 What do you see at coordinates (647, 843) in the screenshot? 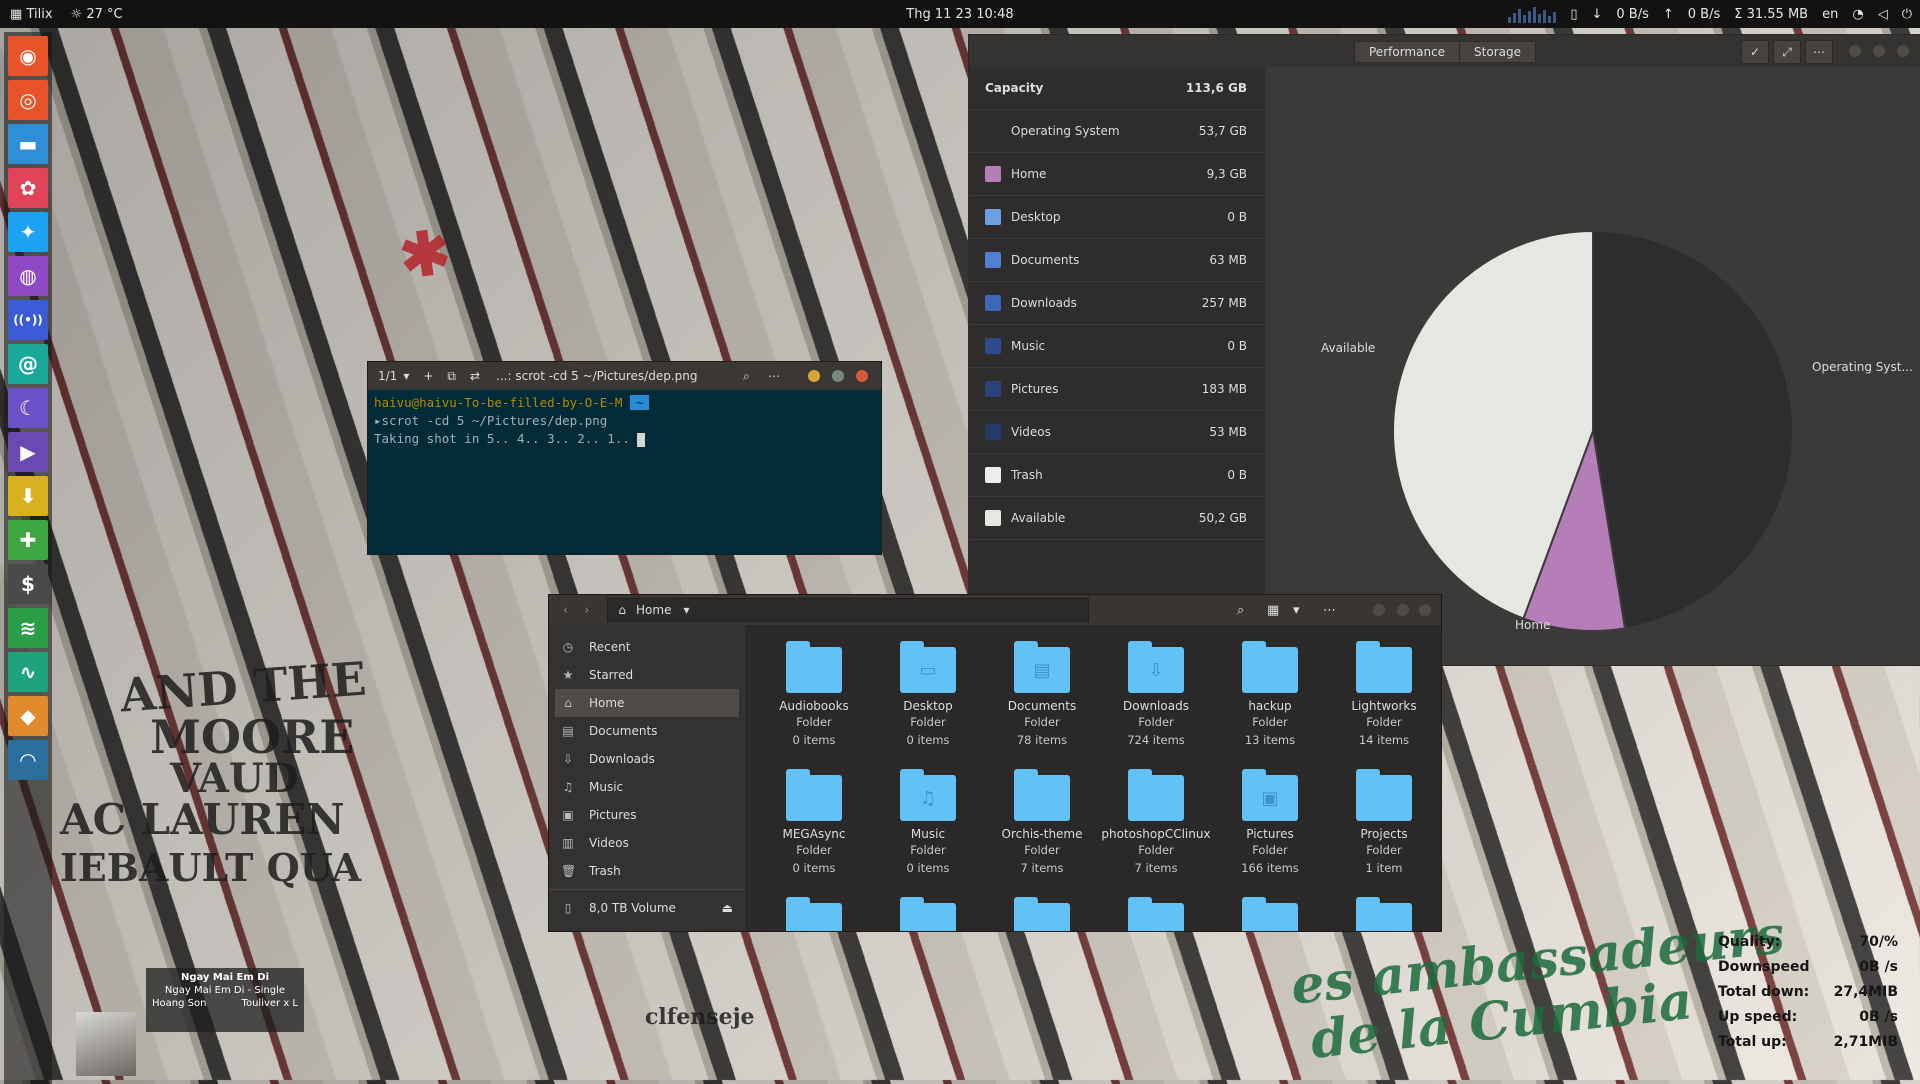
I see `sidebar-item-videos: ▥ Videos` at bounding box center [647, 843].